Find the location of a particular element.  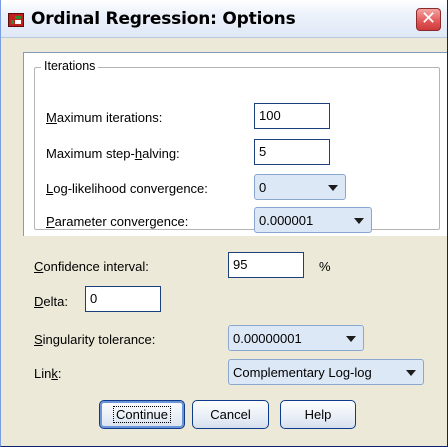

window-title: Ordinal Regression: Options is located at coordinates (163, 19).